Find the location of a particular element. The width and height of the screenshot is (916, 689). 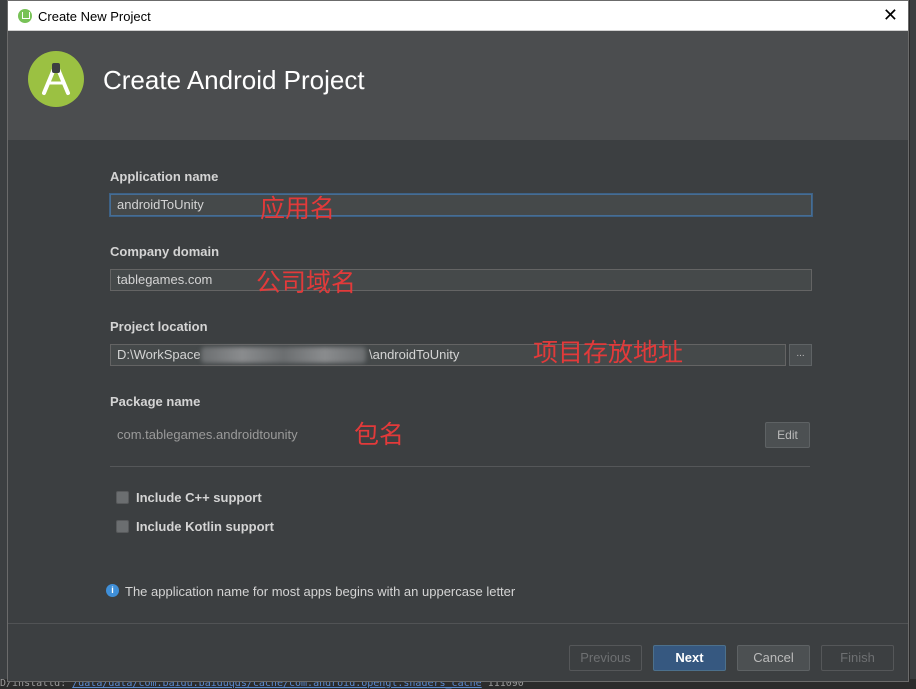

ide-background-right is located at coordinates (913, 344).